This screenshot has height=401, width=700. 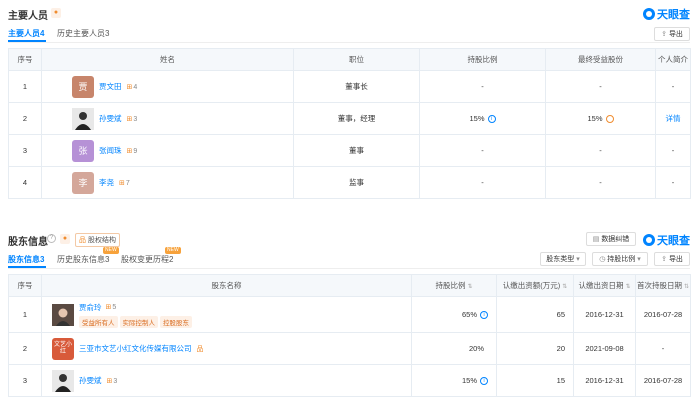 I want to click on col-name: 姓名, so click(x=167, y=59).